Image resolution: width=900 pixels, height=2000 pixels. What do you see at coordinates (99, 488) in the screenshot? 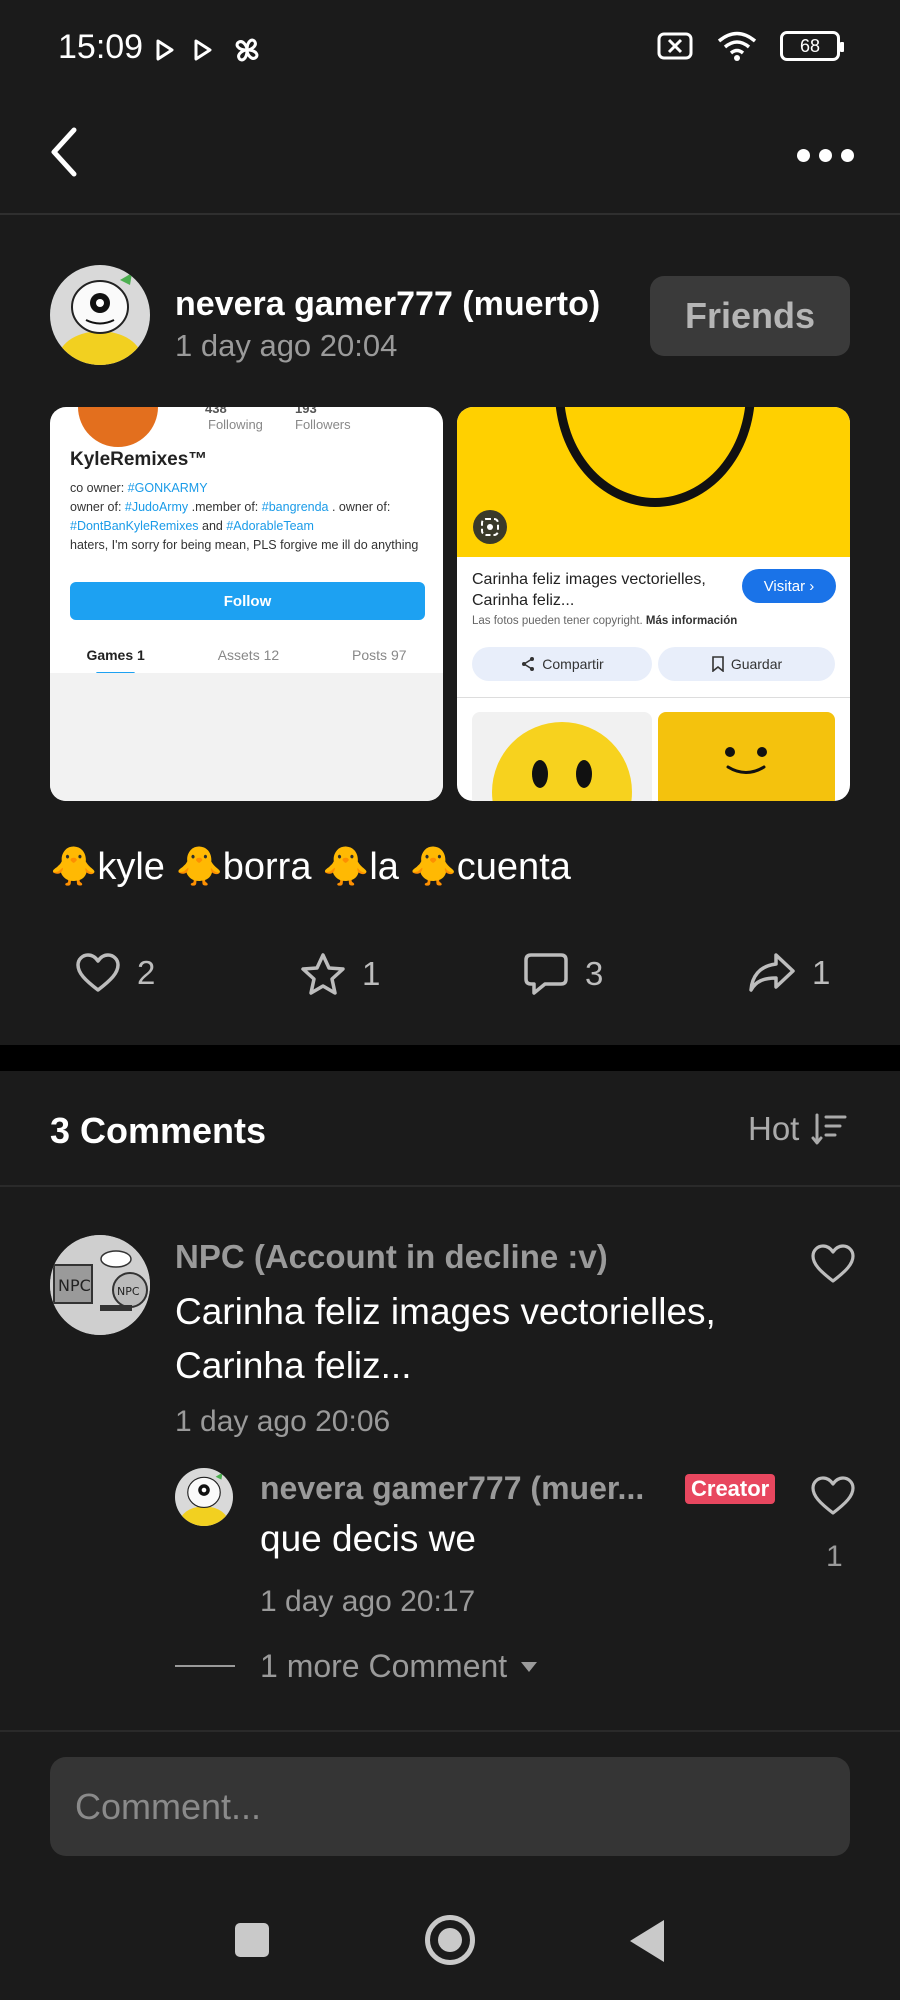
I see `bio-text: co owner:` at bounding box center [99, 488].